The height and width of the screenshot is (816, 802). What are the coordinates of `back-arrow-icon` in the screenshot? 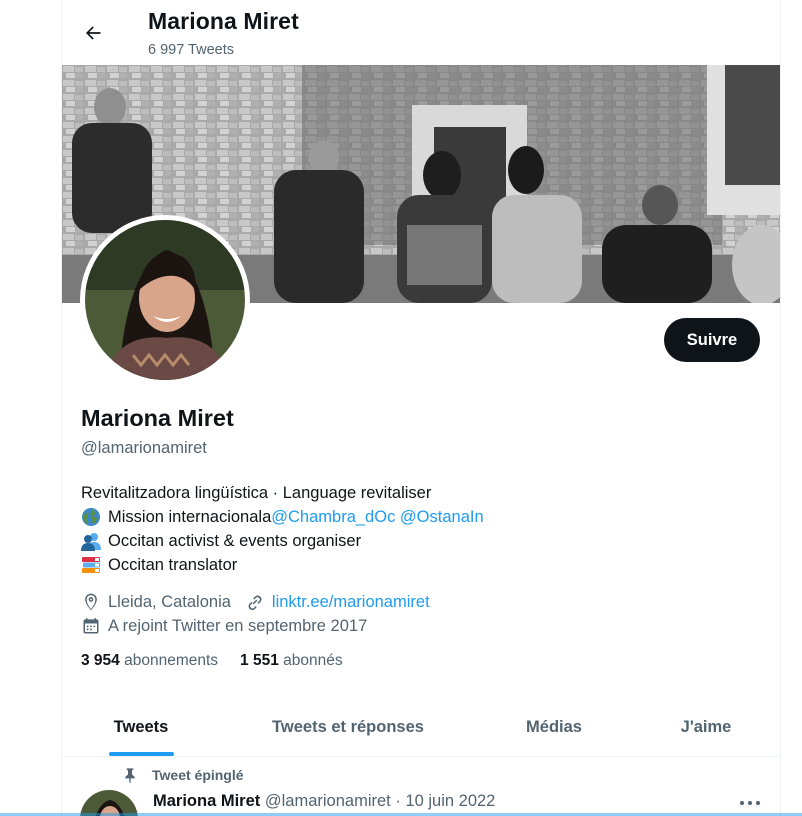 It's located at (93, 33).